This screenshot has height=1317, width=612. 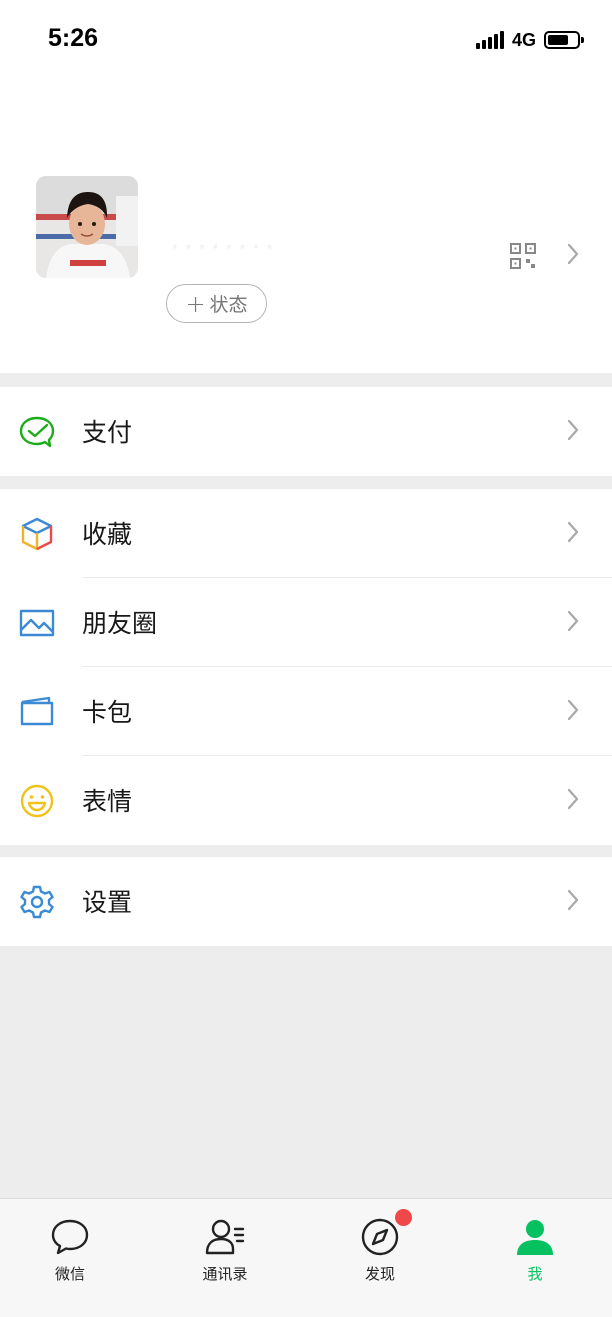 I want to click on menu-item-settings: 设置, so click(x=306, y=901).